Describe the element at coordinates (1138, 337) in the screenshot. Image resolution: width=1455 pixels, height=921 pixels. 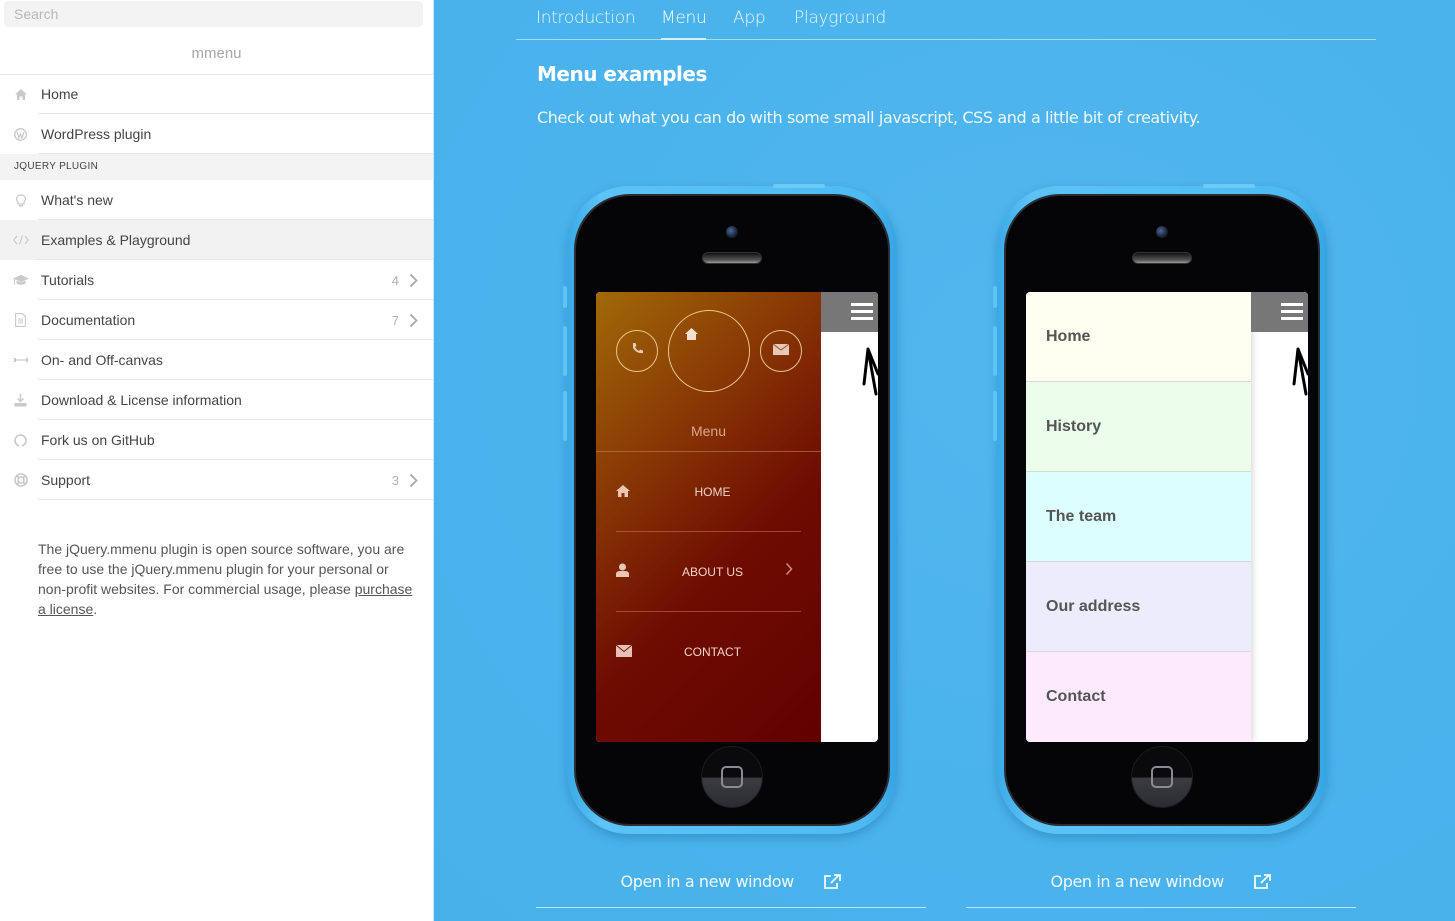
I see `menu-item-home: Home` at that location.